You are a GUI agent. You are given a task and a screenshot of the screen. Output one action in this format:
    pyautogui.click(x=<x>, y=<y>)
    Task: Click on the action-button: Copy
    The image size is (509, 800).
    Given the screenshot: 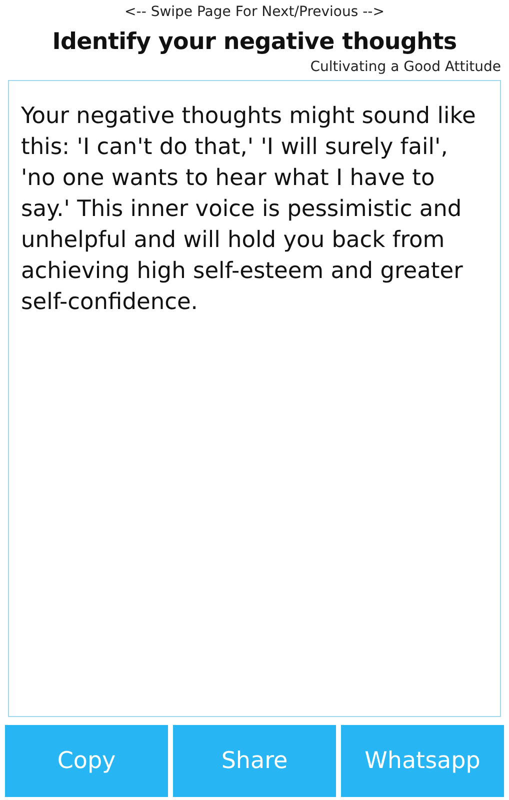 What is the action you would take?
    pyautogui.click(x=86, y=761)
    